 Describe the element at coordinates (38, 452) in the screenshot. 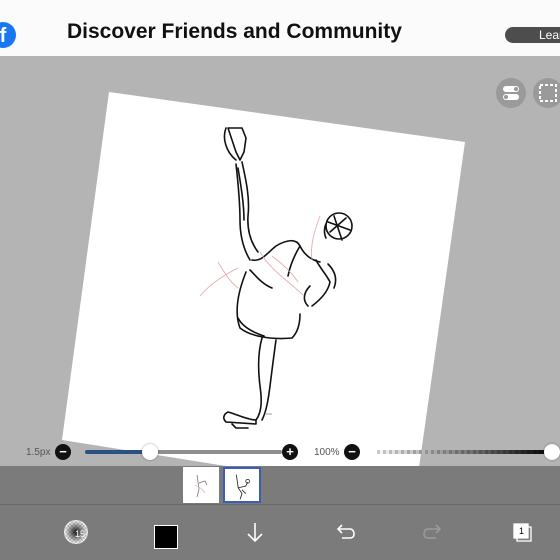

I see `brush-size-label: 1.5px` at that location.